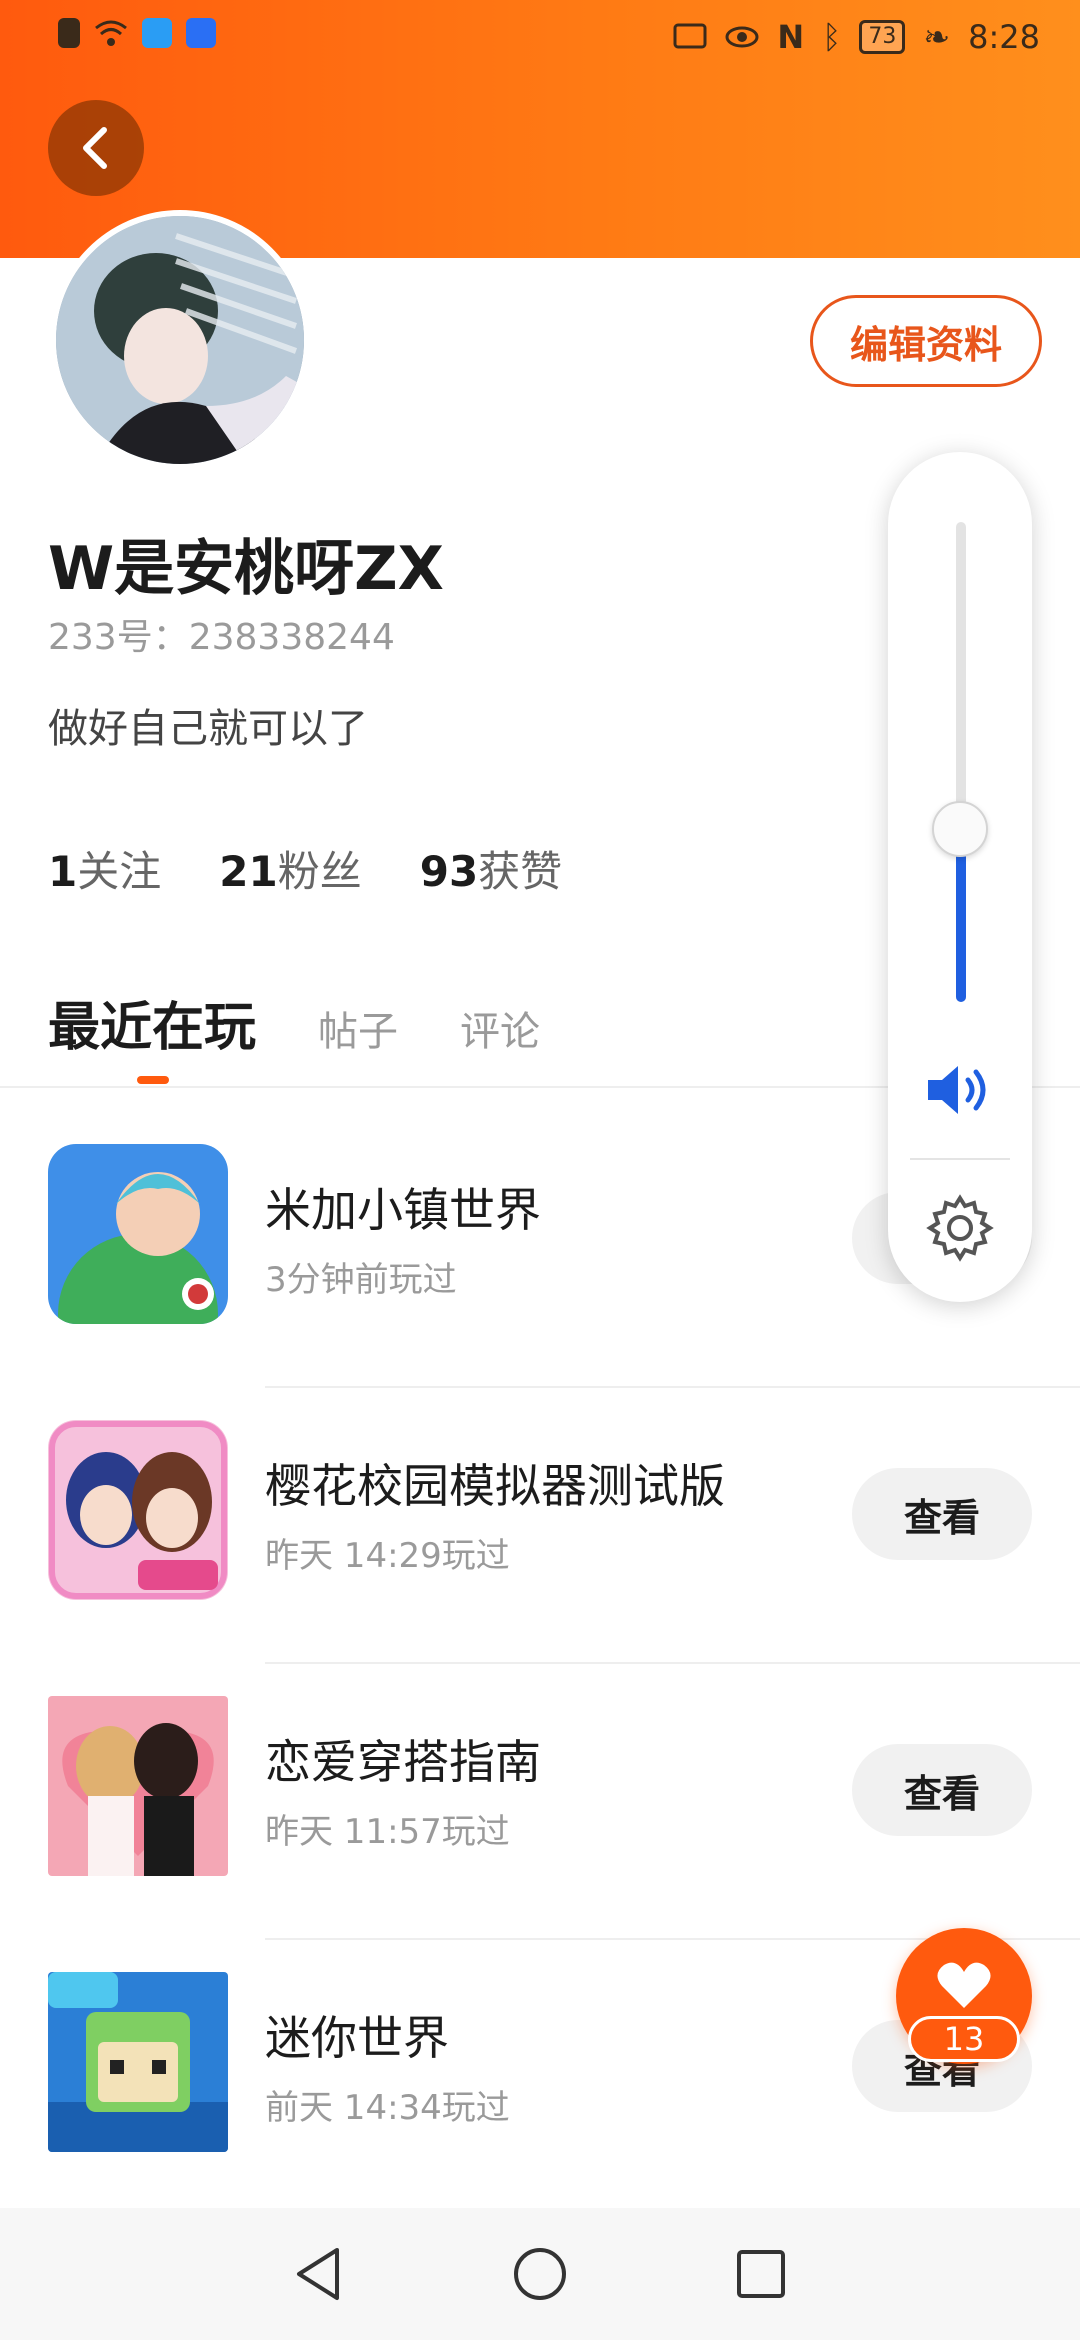  I want to click on status-bar-left, so click(137, 33).